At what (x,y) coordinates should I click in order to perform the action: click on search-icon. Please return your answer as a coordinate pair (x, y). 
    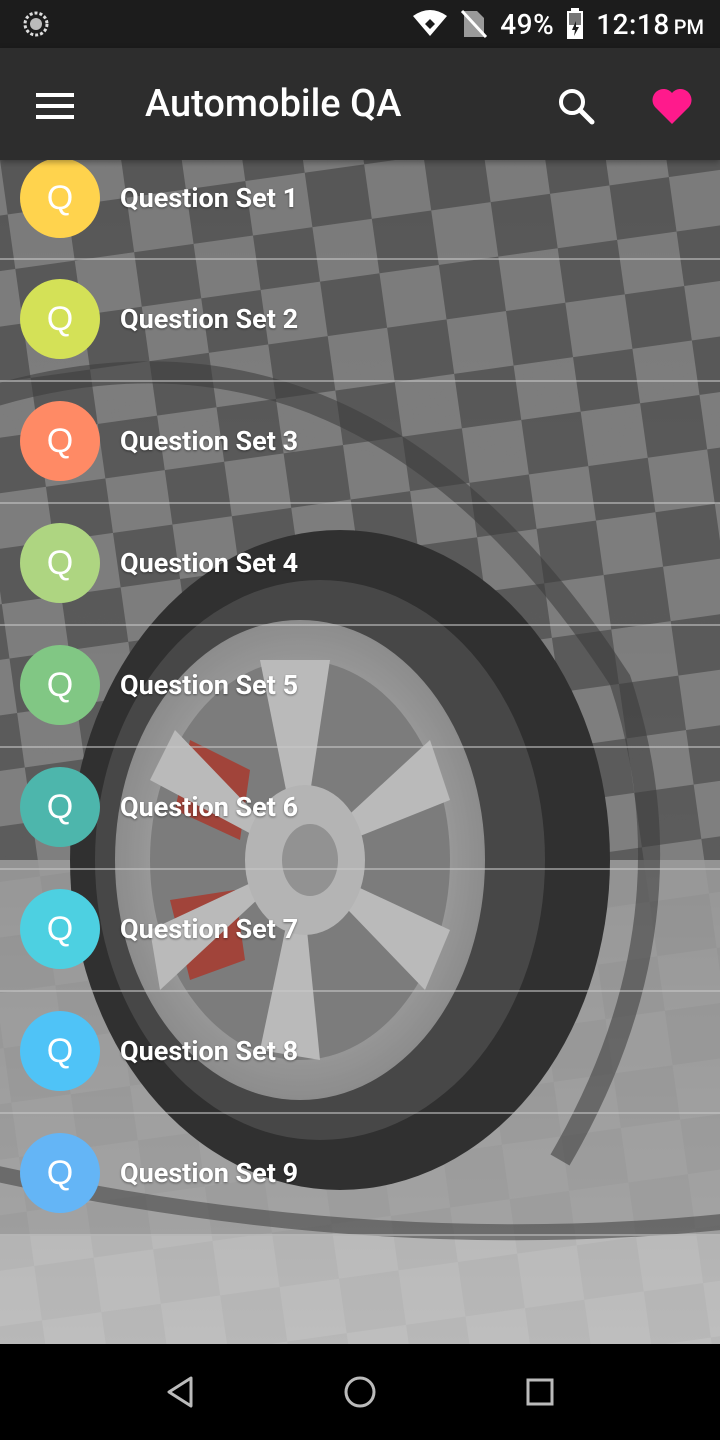
    Looking at the image, I should click on (576, 106).